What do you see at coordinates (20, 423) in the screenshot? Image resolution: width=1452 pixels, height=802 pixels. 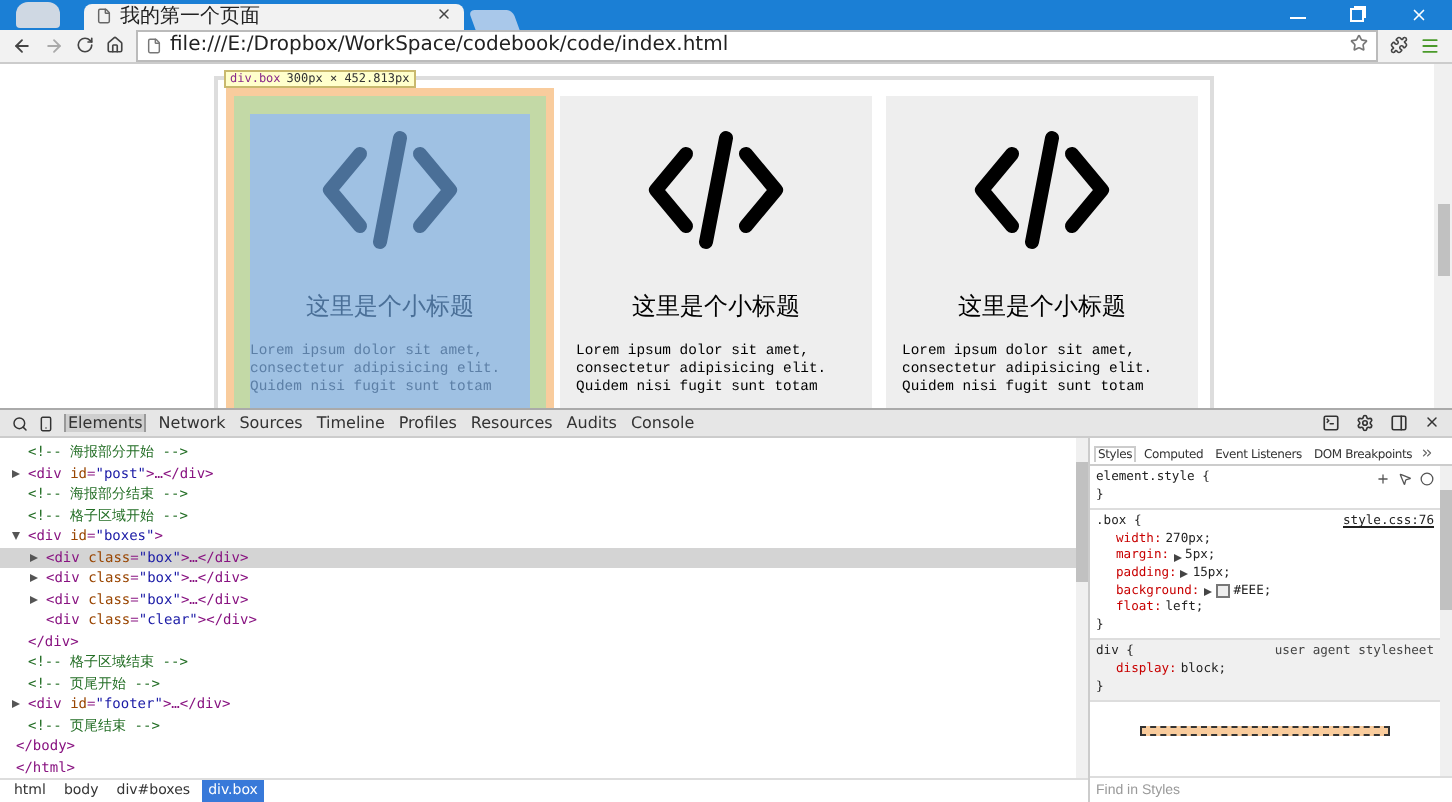 I see `search-icon` at bounding box center [20, 423].